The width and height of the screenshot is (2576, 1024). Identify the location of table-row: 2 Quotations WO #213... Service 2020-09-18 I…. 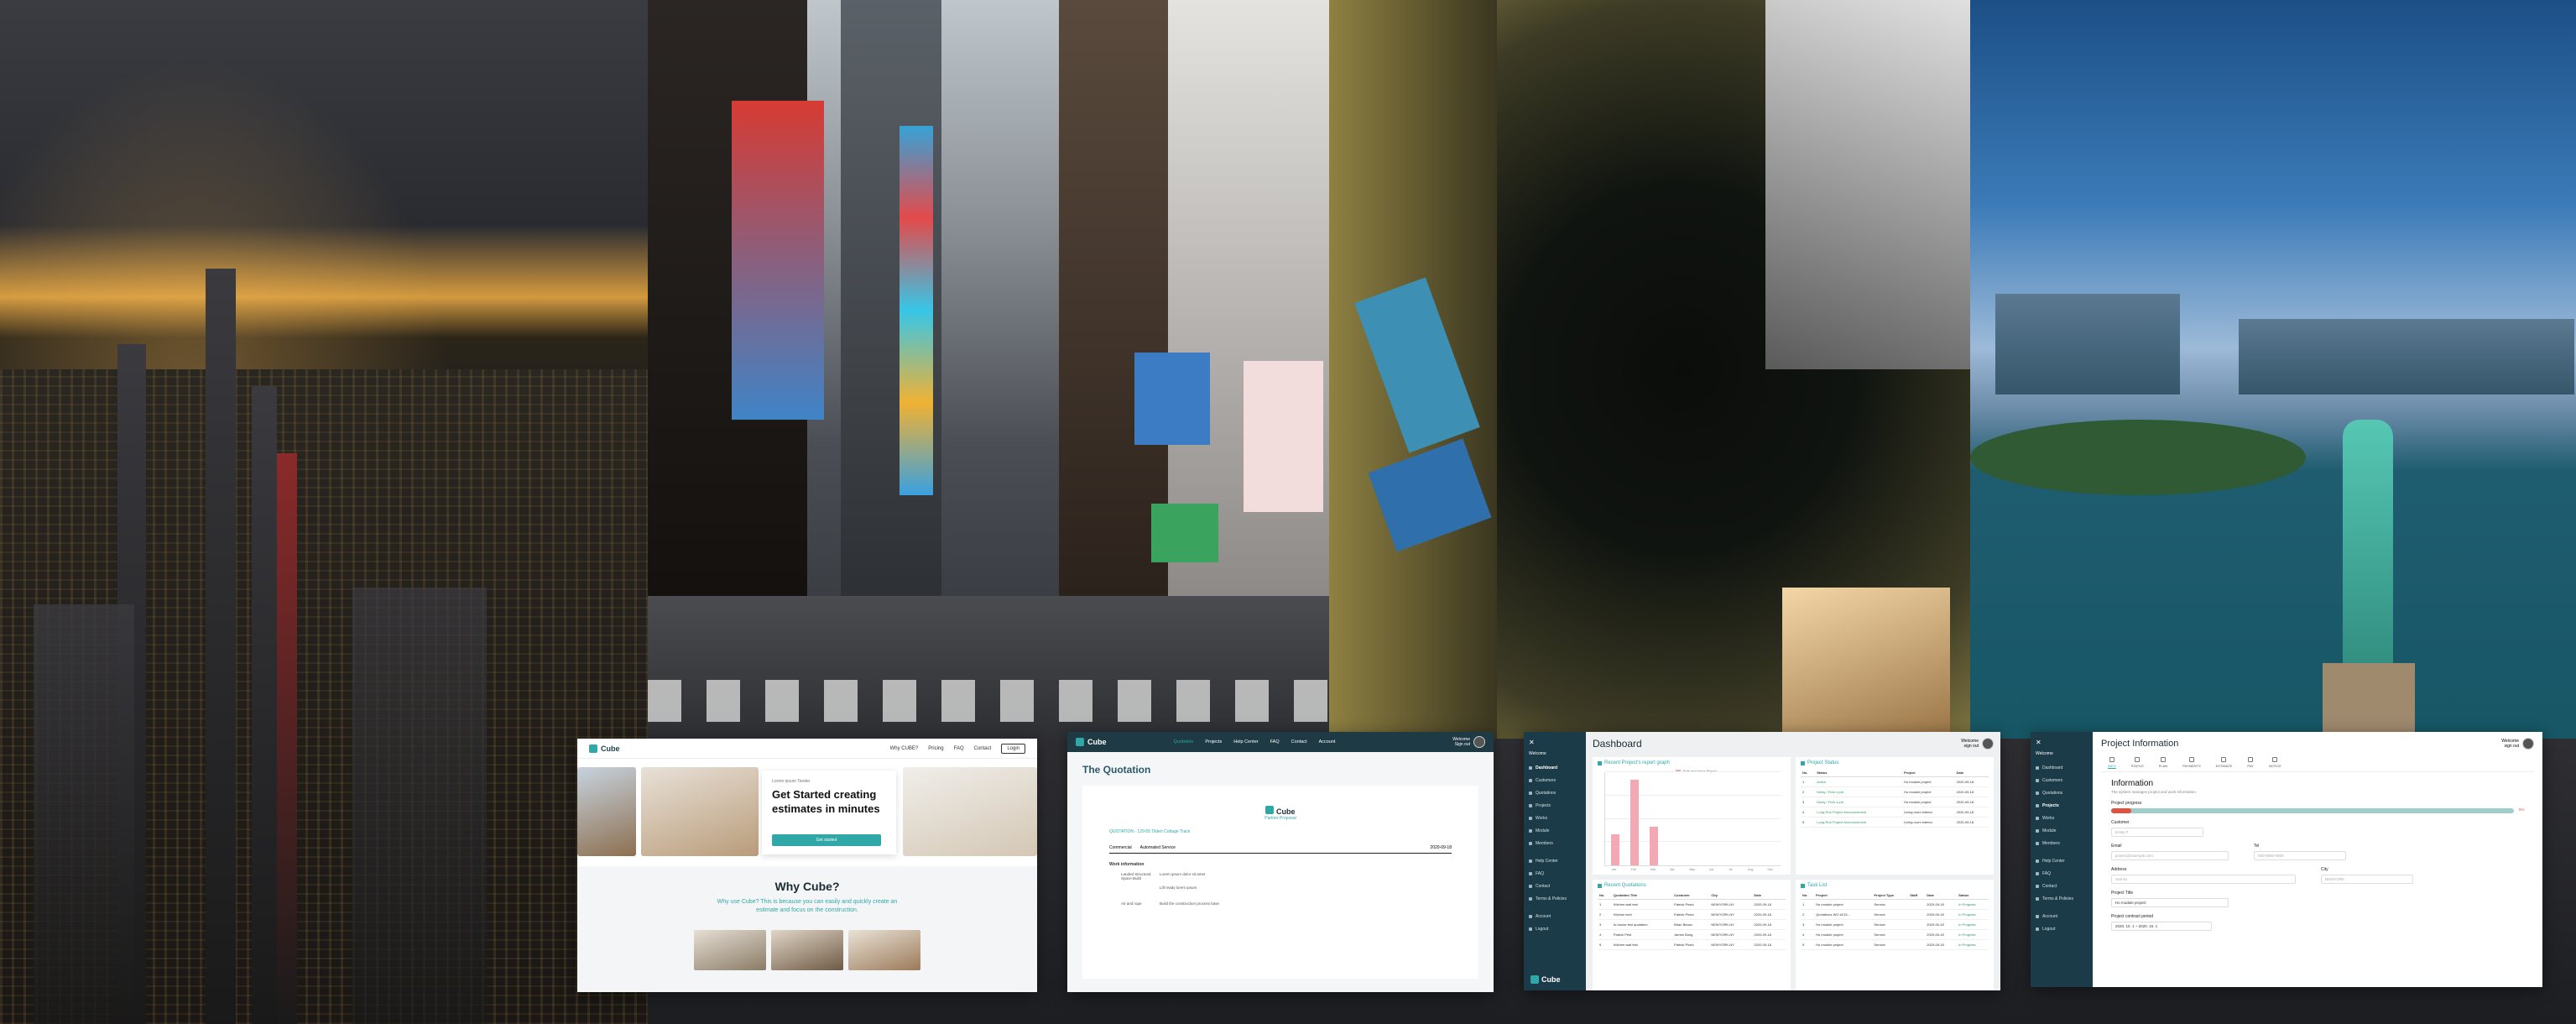
(1895, 914).